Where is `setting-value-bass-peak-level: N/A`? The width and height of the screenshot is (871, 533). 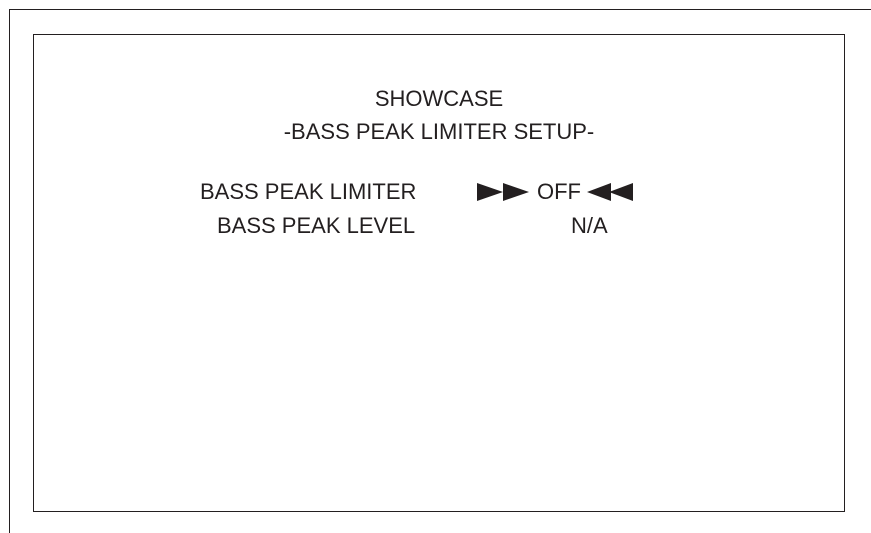
setting-value-bass-peak-level: N/A is located at coordinates (589, 226).